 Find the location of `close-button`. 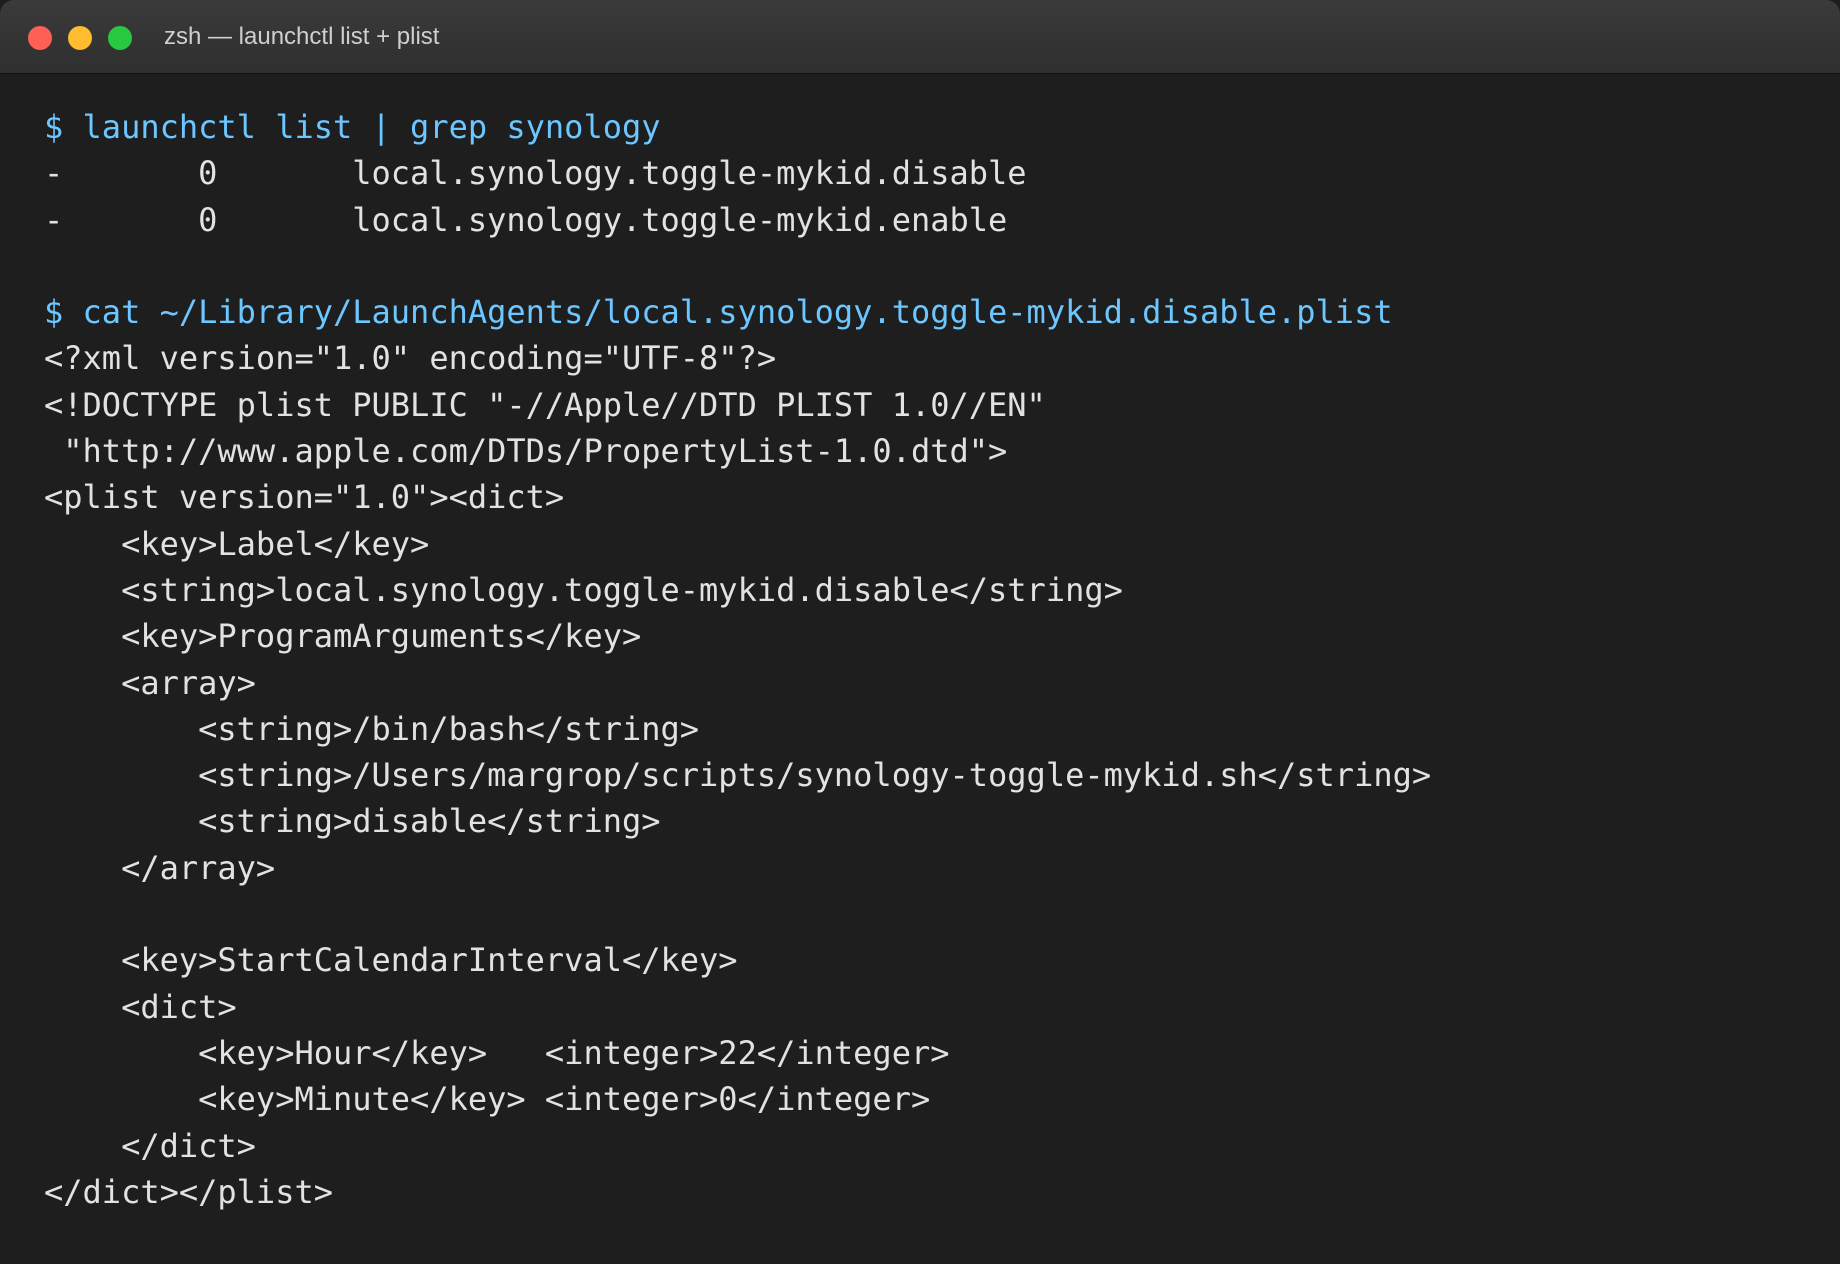

close-button is located at coordinates (40, 38).